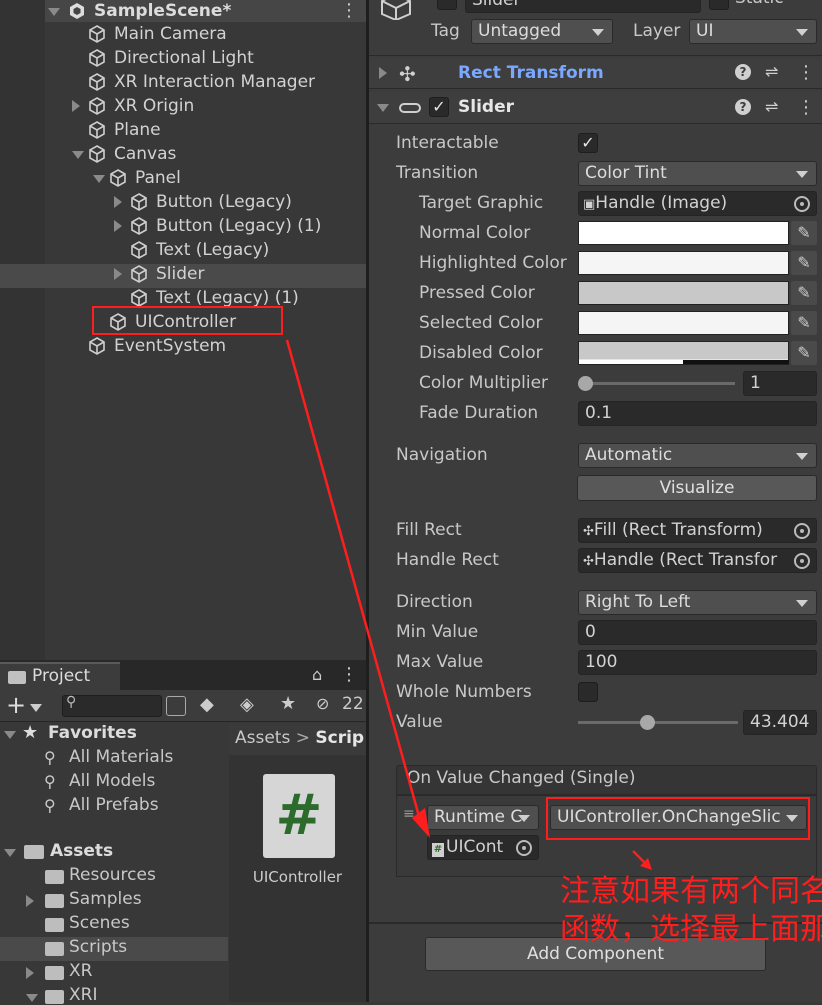  I want to click on favorite-item: All Prefabs, so click(114, 805).